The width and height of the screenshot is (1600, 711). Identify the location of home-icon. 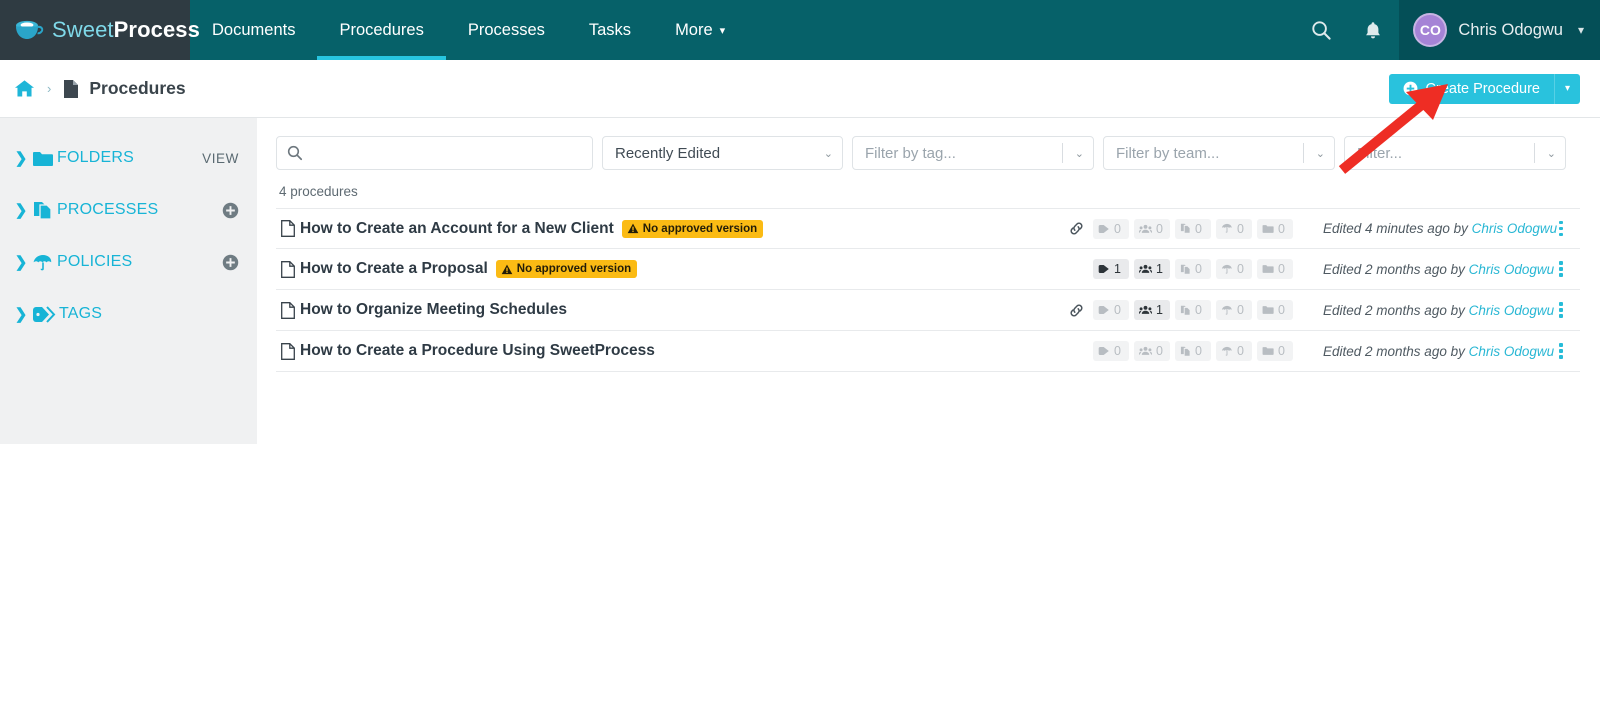
(24, 88).